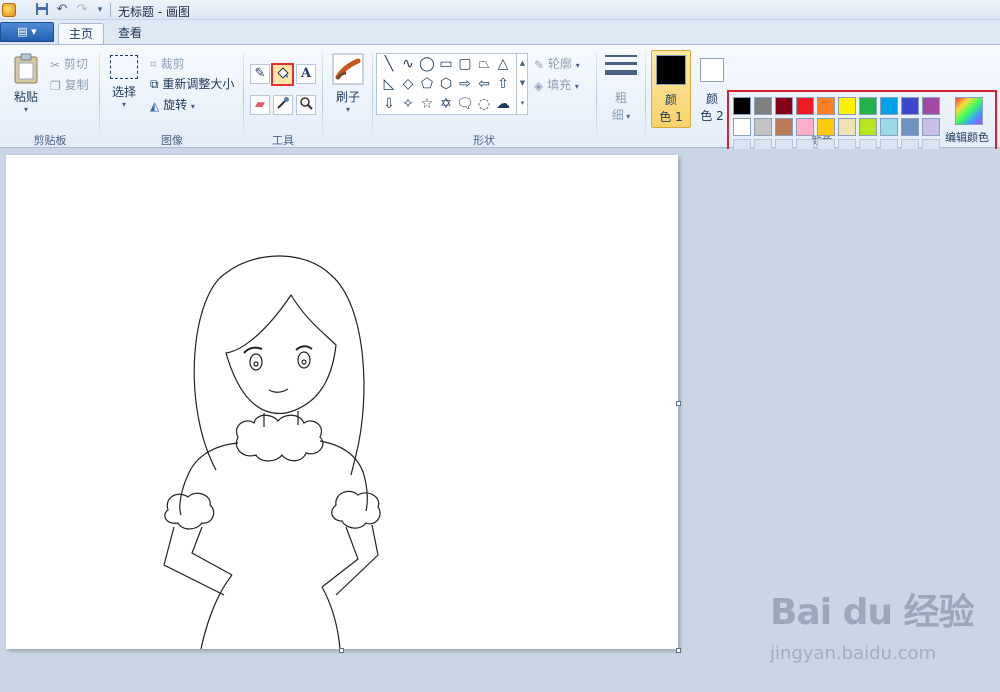 This screenshot has height=692, width=1000. What do you see at coordinates (484, 64) in the screenshot?
I see `polygon-shape-icon: ⏢` at bounding box center [484, 64].